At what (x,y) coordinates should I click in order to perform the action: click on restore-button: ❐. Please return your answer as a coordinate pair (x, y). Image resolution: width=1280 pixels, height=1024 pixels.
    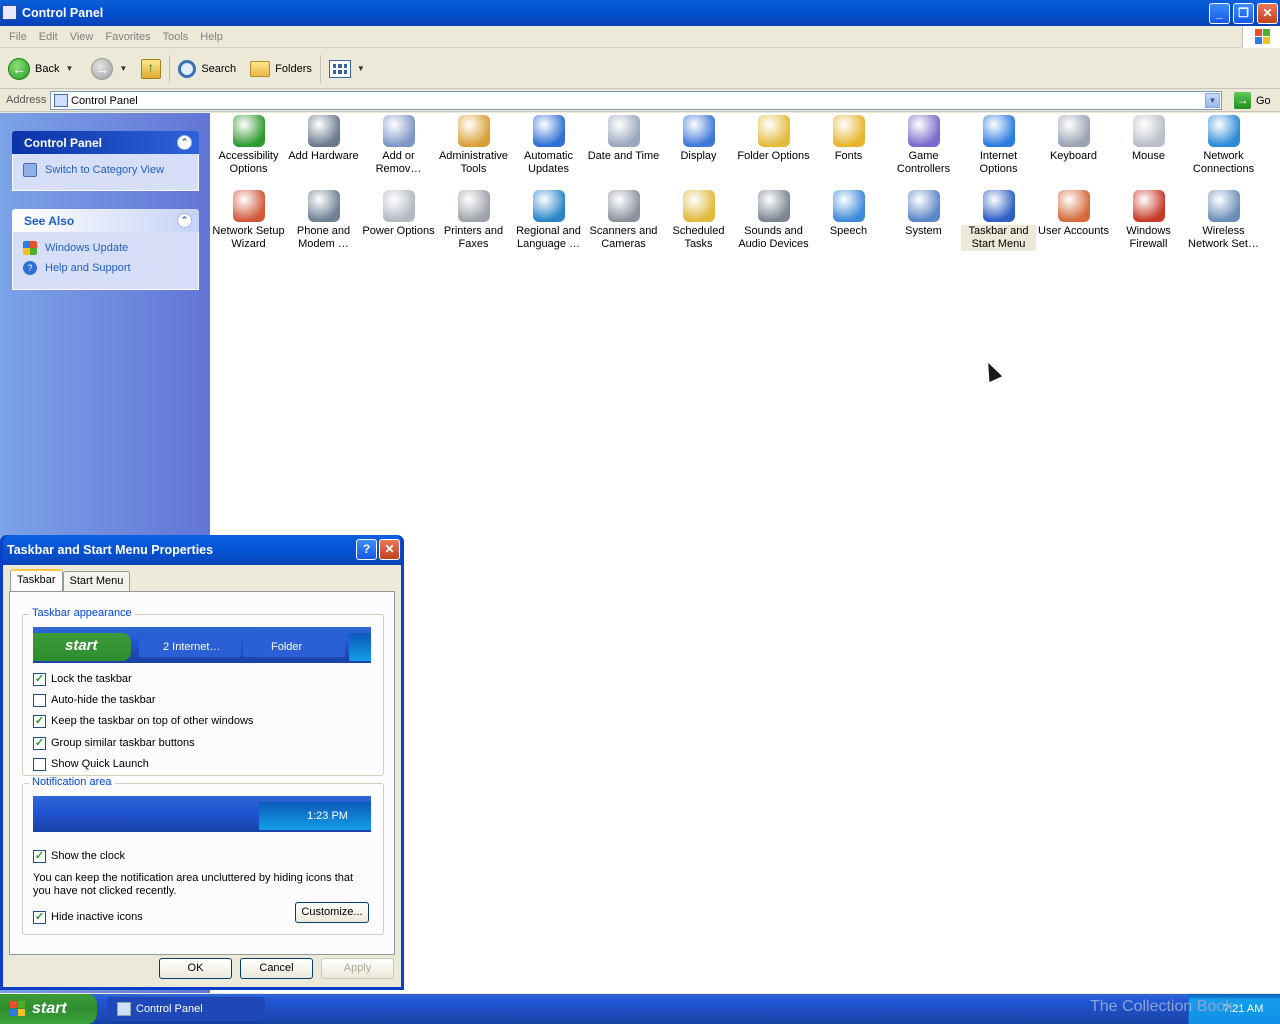
    Looking at the image, I should click on (1243, 13).